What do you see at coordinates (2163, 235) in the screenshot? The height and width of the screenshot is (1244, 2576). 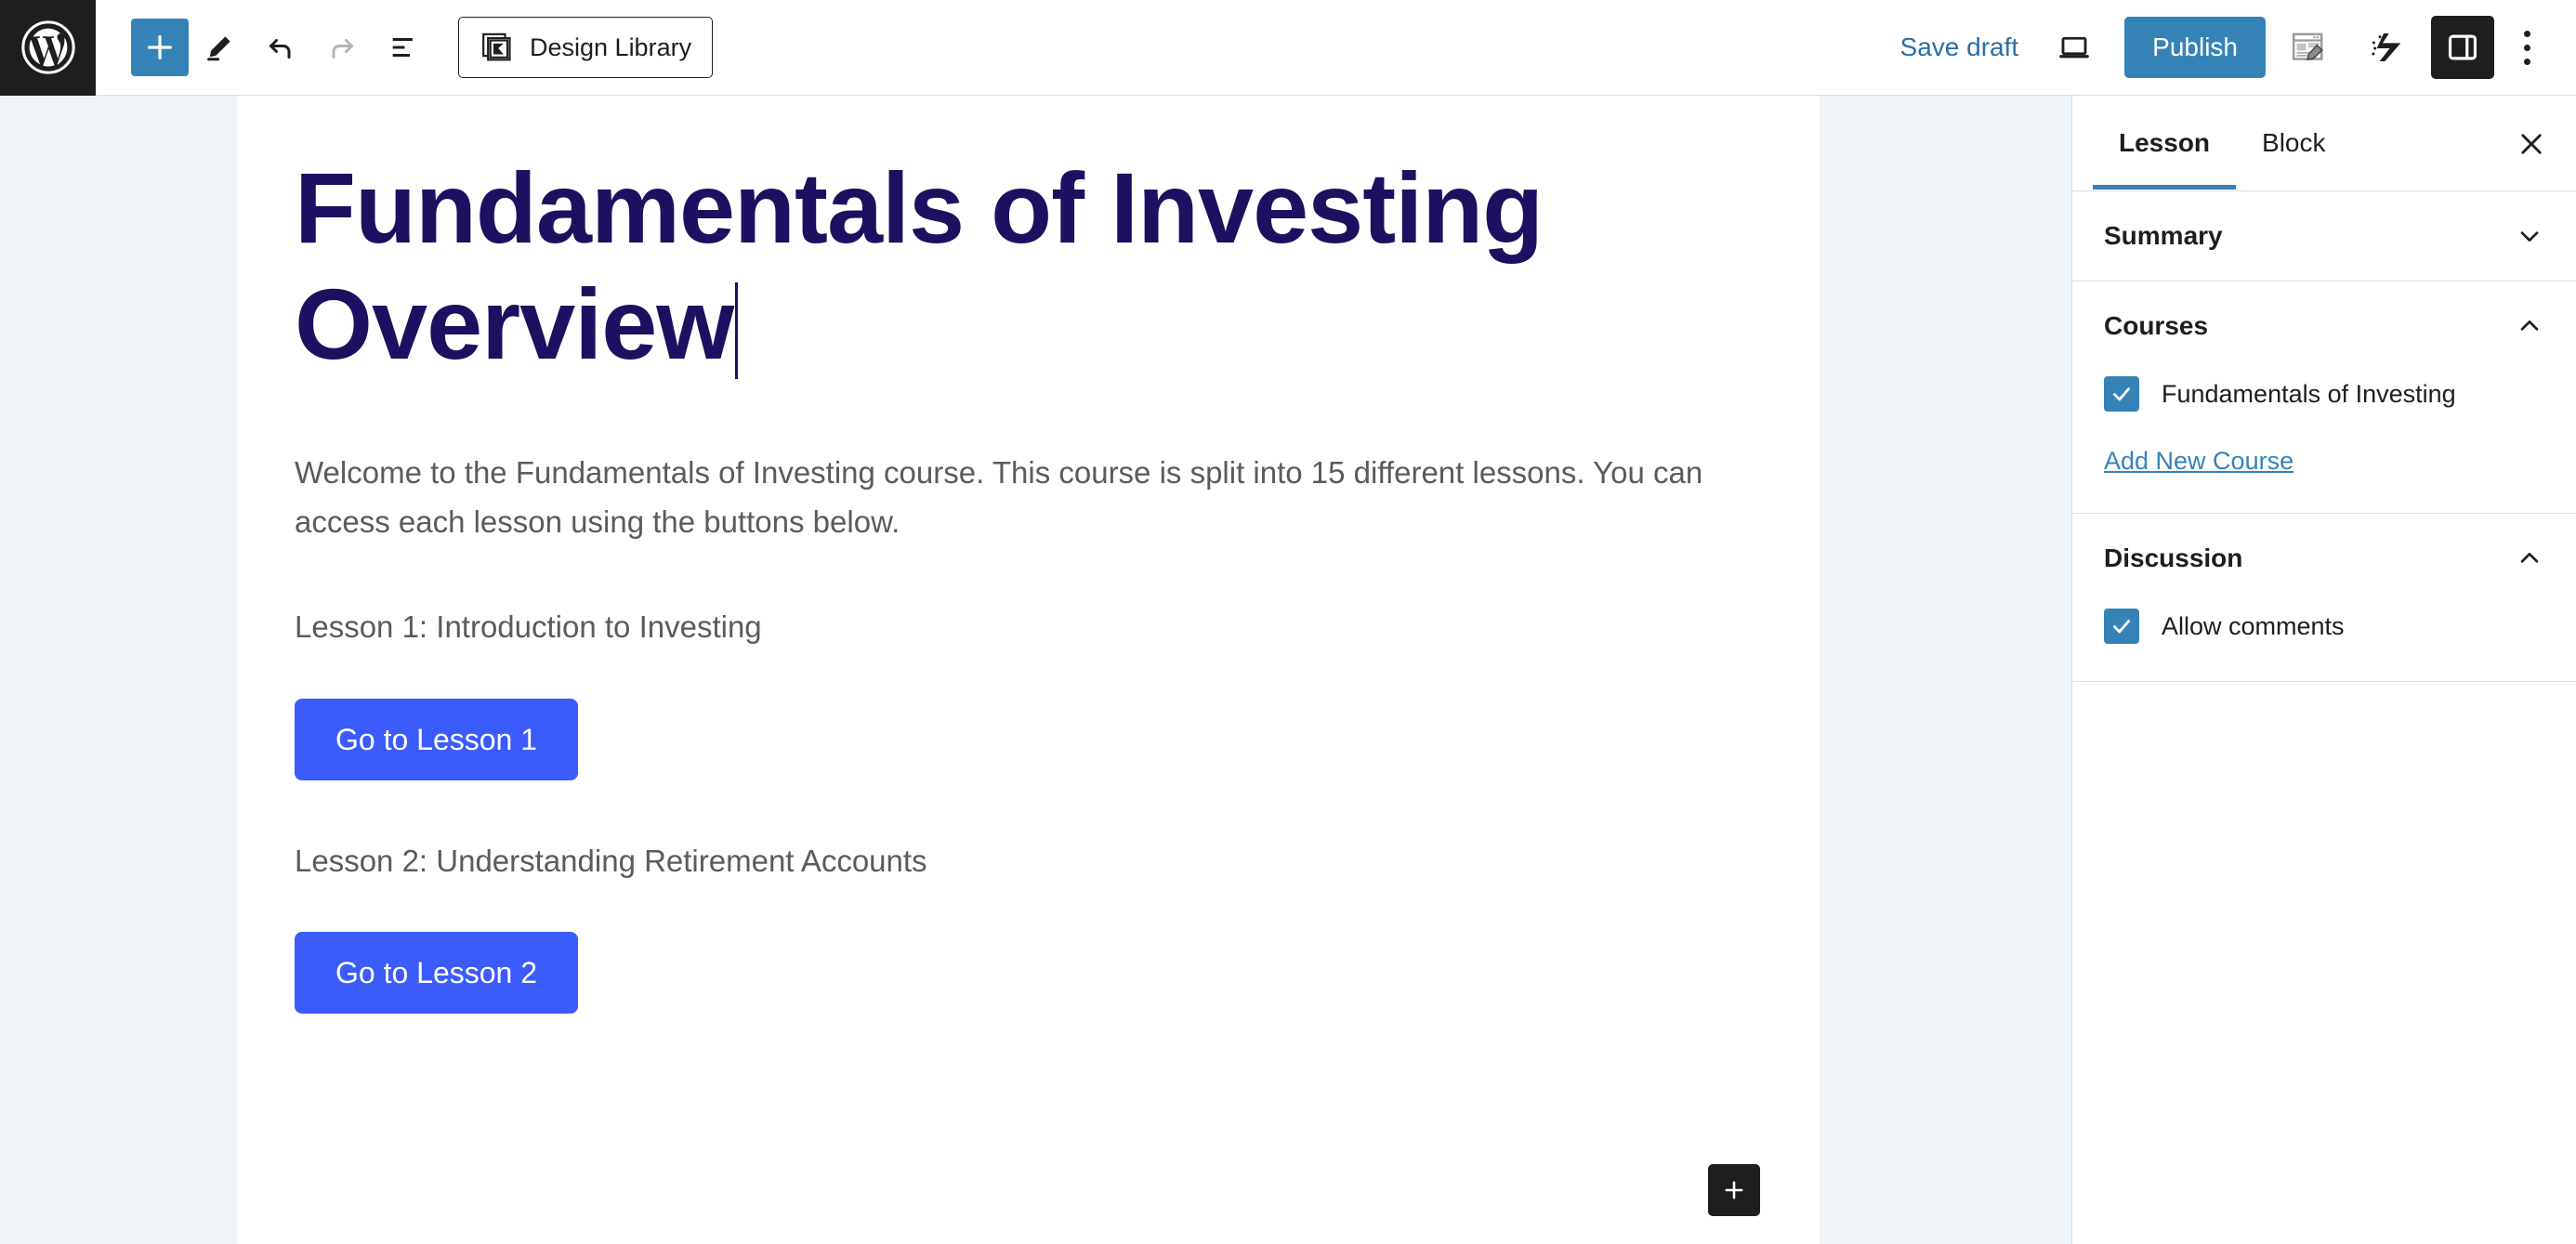 I see `panel-summary-title: Summary` at bounding box center [2163, 235].